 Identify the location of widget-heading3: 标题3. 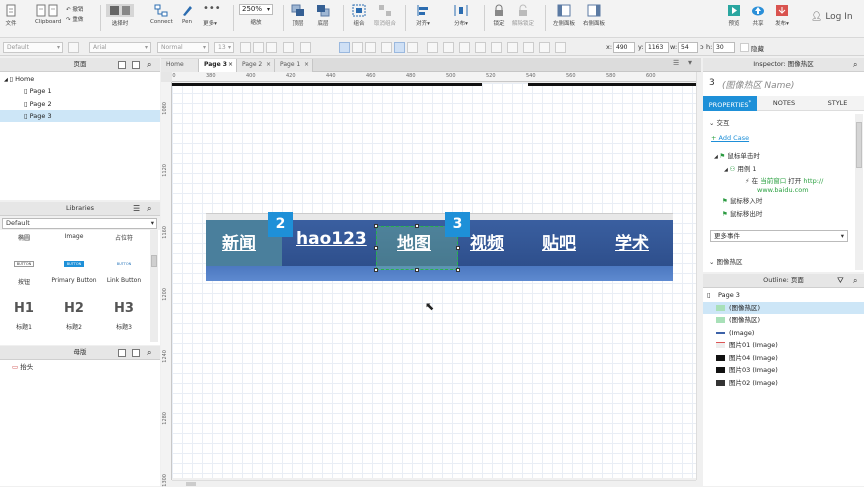
(124, 326).